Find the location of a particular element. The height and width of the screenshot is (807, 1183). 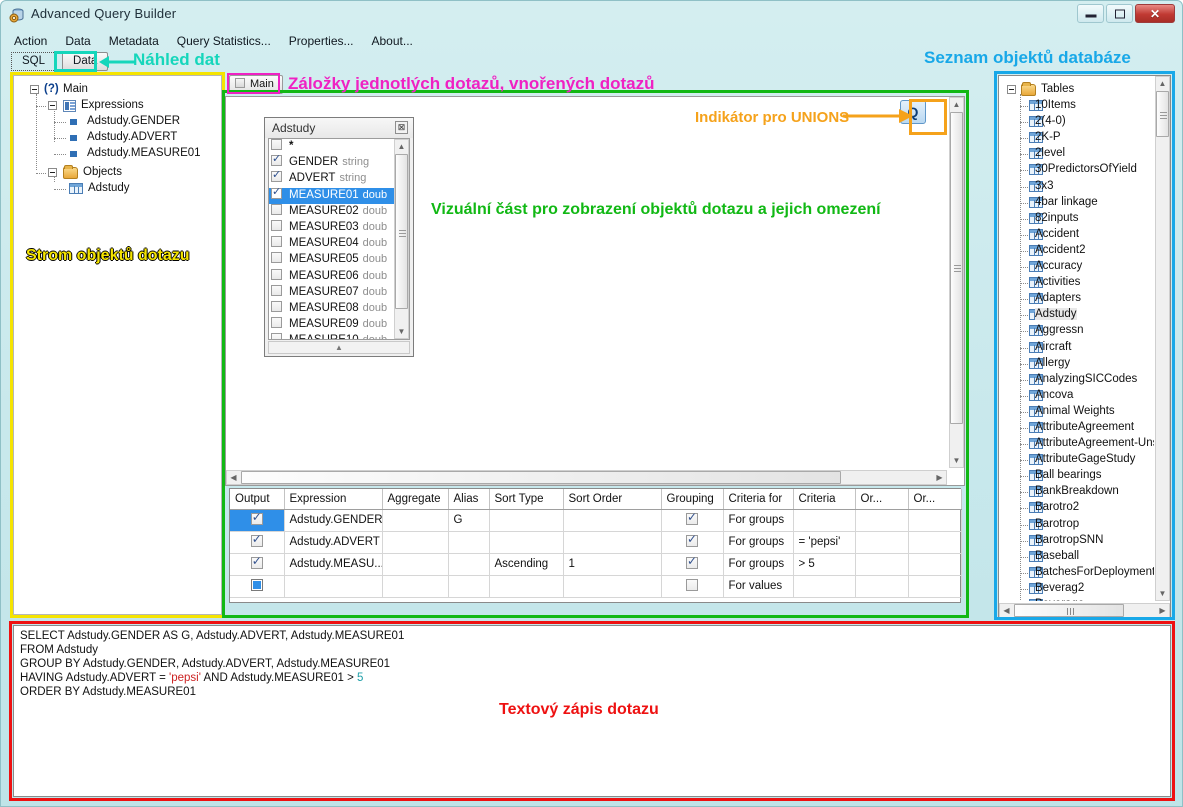

list-item: Barotro2 is located at coordinates (1076, 508).